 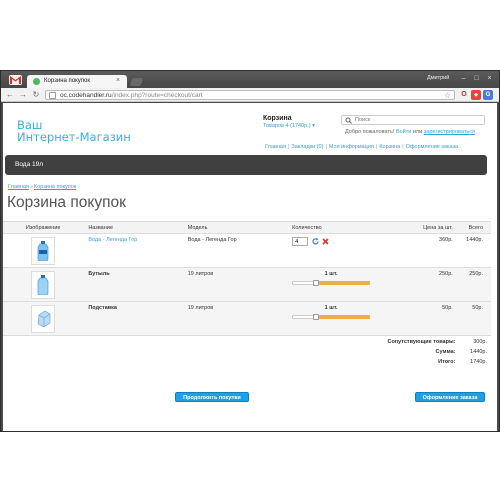 What do you see at coordinates (300, 241) in the screenshot?
I see `quantity-input` at bounding box center [300, 241].